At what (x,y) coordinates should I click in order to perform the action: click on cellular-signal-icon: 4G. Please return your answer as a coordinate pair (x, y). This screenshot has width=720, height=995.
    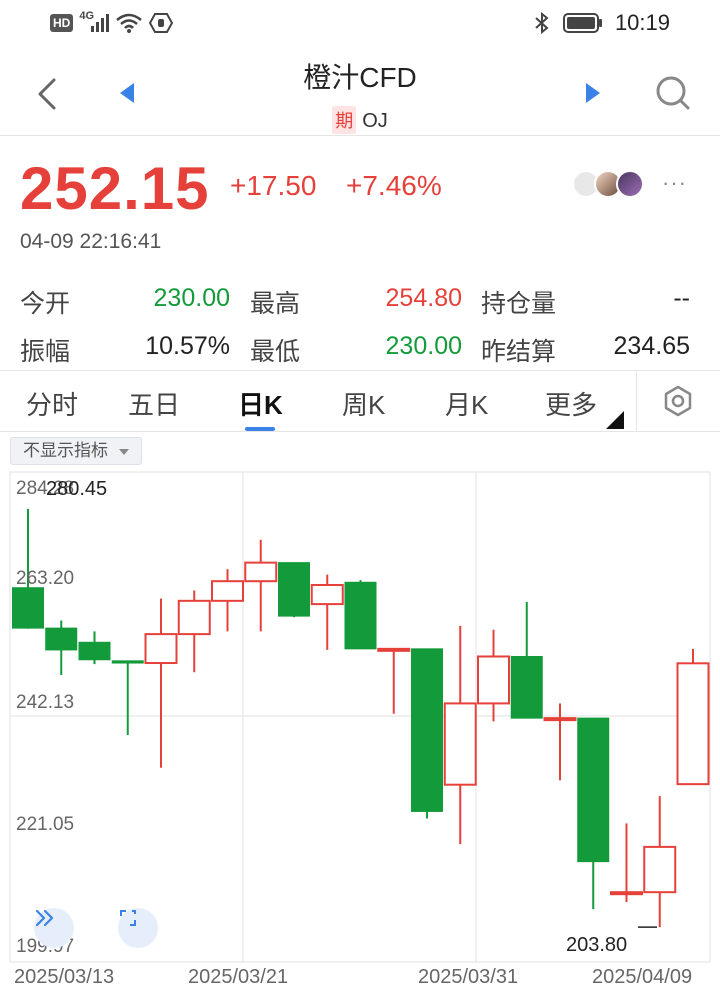
    Looking at the image, I should click on (94, 22).